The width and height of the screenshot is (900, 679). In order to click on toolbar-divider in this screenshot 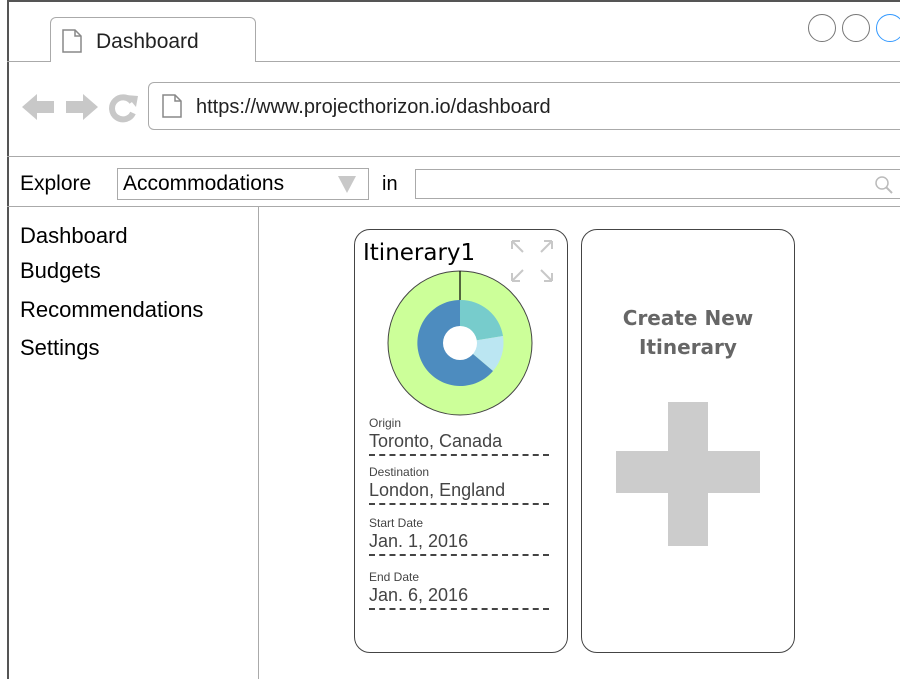, I will do `click(453, 156)`.